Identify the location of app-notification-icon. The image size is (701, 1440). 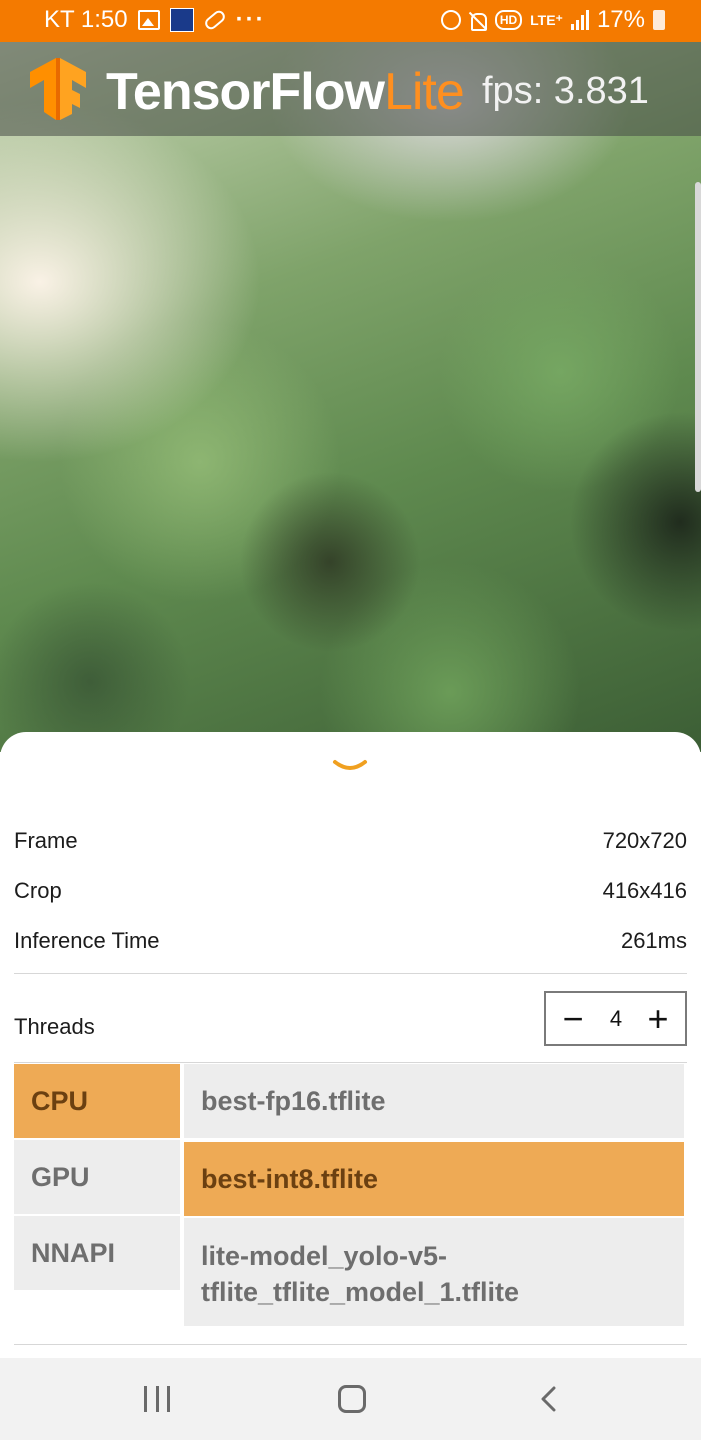
(181, 20).